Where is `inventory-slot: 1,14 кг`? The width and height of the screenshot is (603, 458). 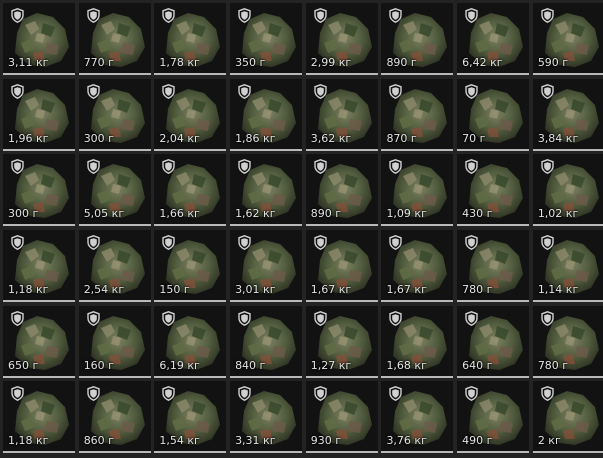 inventory-slot: 1,14 кг is located at coordinates (567, 266).